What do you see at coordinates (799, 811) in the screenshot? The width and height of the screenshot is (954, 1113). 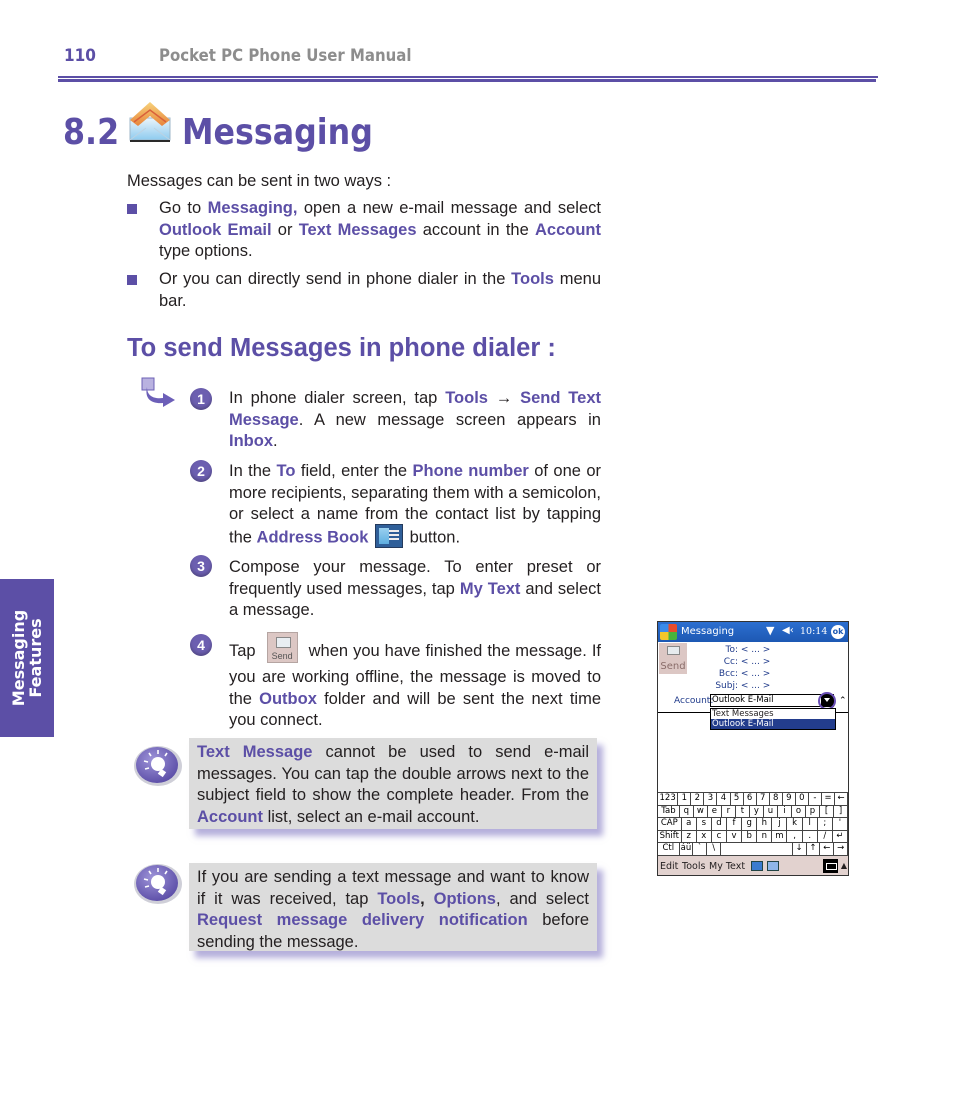 I see `keyboard-key: o` at bounding box center [799, 811].